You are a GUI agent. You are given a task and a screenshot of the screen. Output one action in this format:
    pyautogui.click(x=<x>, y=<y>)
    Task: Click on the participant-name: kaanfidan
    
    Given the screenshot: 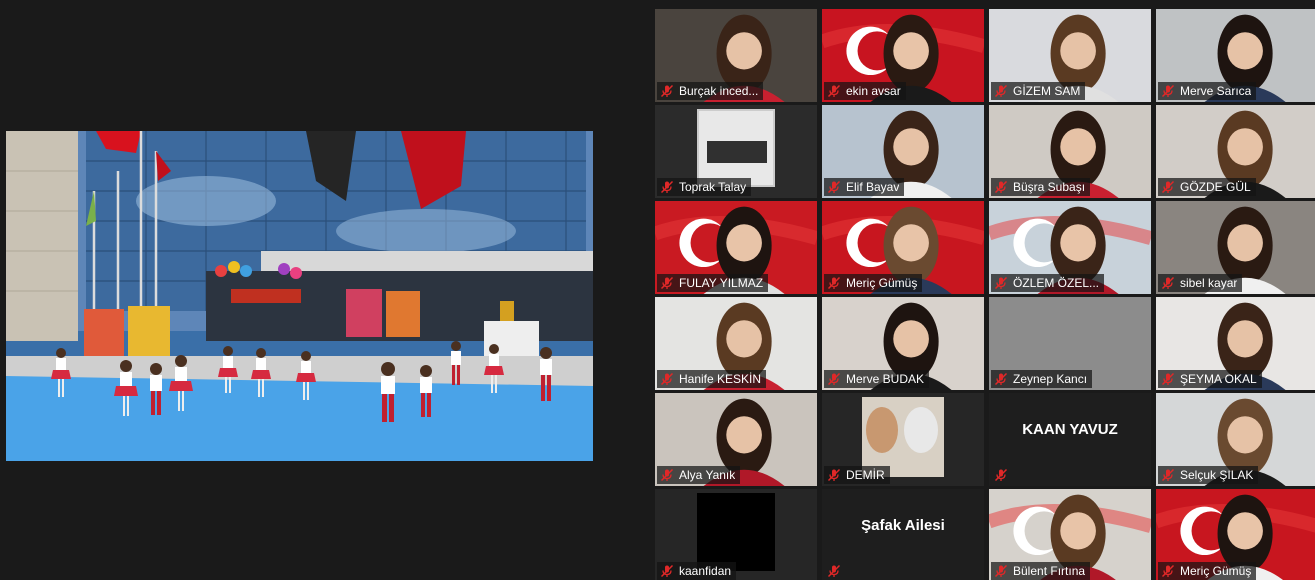 What is the action you would take?
    pyautogui.click(x=705, y=571)
    